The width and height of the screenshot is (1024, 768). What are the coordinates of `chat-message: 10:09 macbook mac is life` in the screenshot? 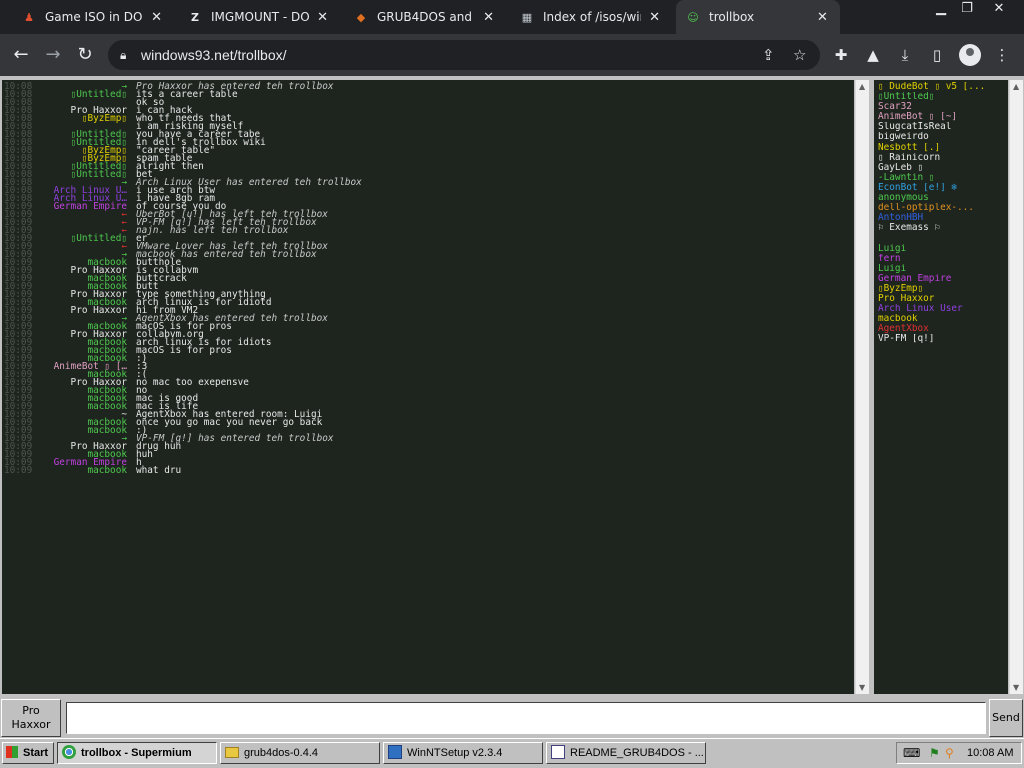 It's located at (428, 406).